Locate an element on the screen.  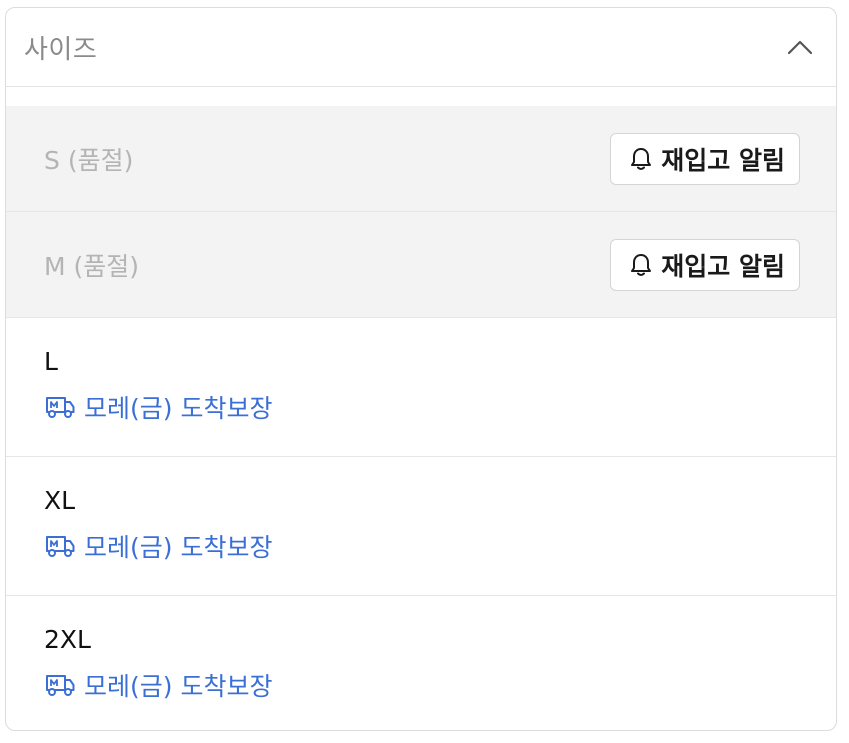
list-spacer is located at coordinates (421, 96).